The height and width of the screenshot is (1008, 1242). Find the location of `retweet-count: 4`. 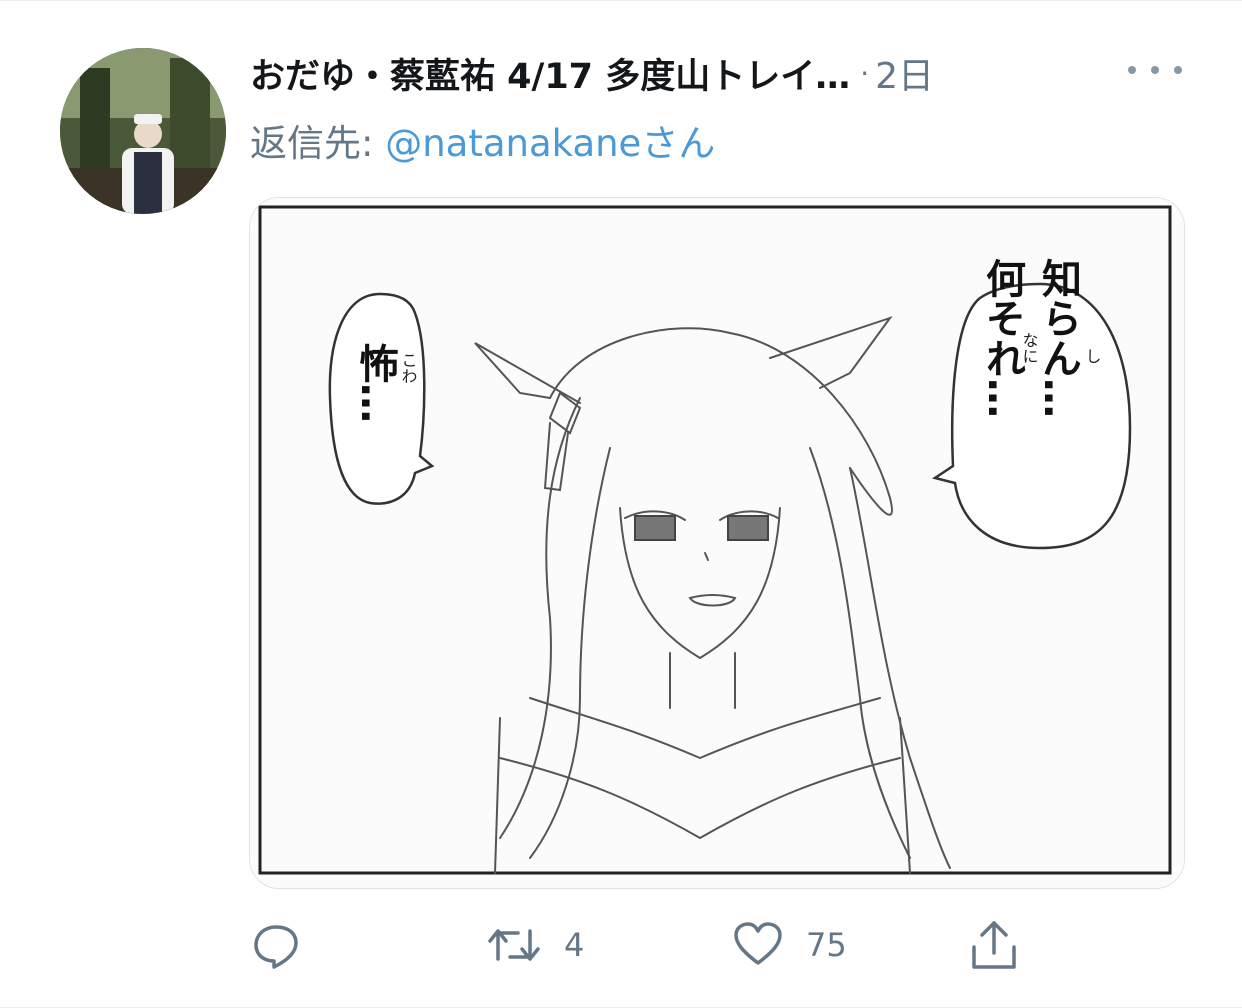

retweet-count: 4 is located at coordinates (574, 945).